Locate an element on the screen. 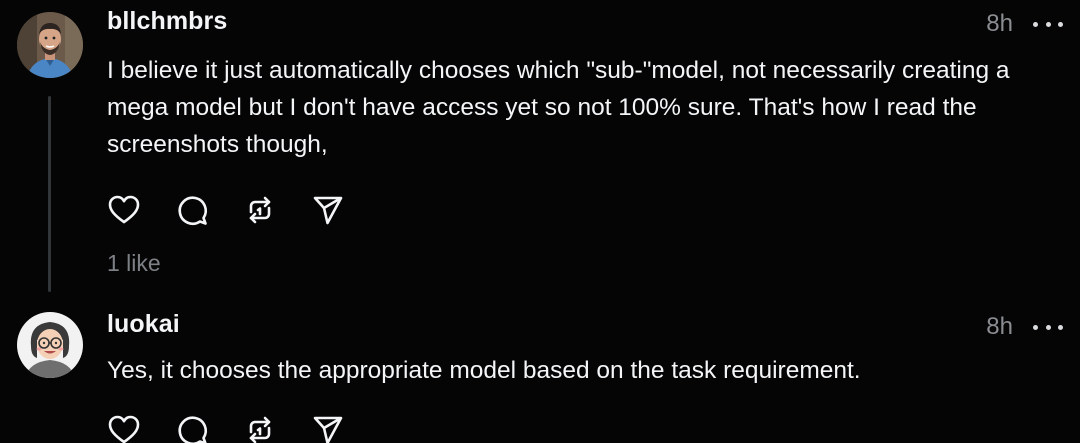 The height and width of the screenshot is (443, 1080). username: bllchmbrs is located at coordinates (167, 21).